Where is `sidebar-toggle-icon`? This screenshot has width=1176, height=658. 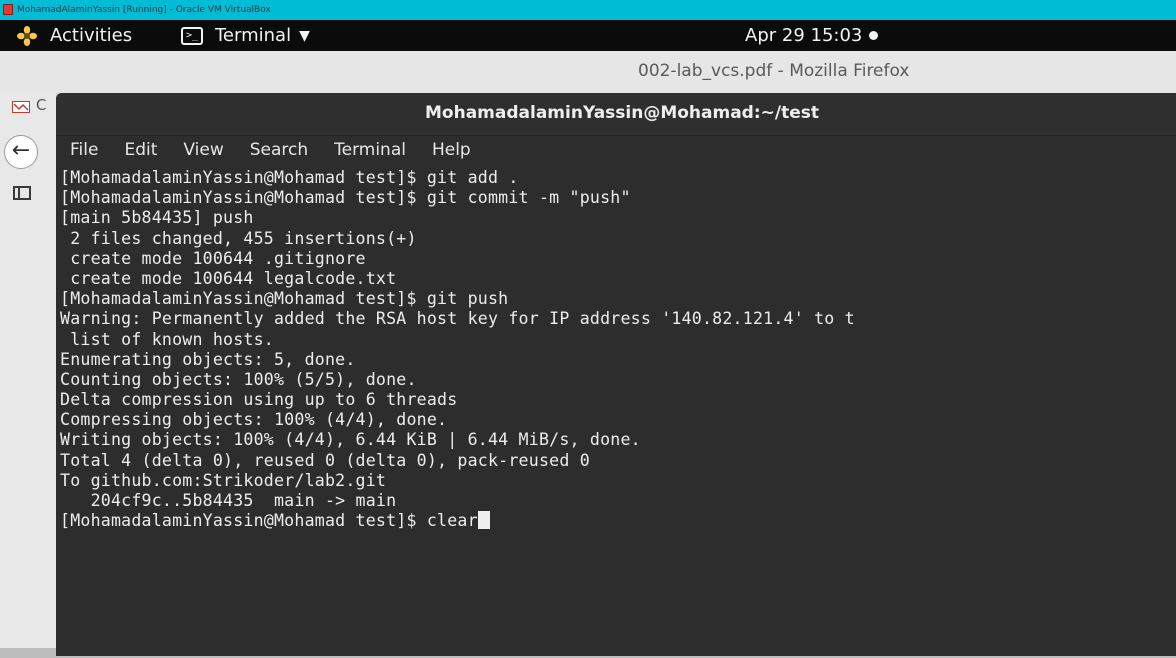 sidebar-toggle-icon is located at coordinates (22, 193).